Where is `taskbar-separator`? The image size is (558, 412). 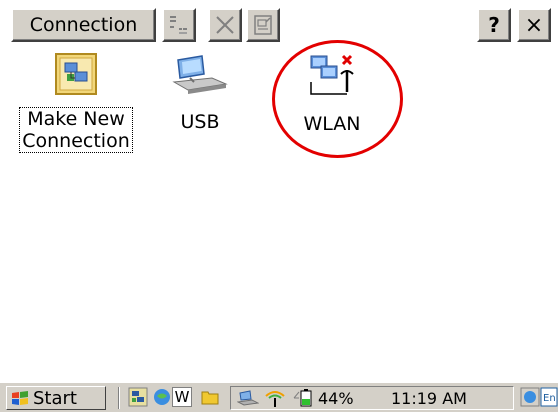
taskbar-separator is located at coordinates (119, 398).